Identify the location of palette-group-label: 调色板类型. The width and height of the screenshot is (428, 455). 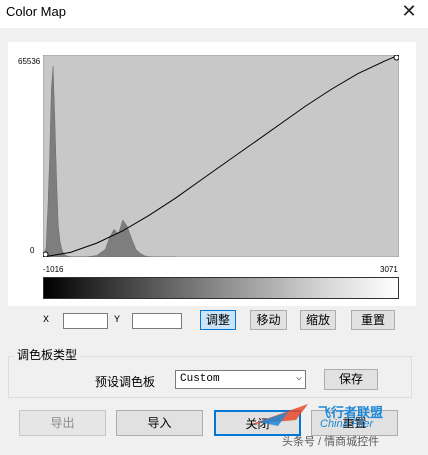
(47, 354).